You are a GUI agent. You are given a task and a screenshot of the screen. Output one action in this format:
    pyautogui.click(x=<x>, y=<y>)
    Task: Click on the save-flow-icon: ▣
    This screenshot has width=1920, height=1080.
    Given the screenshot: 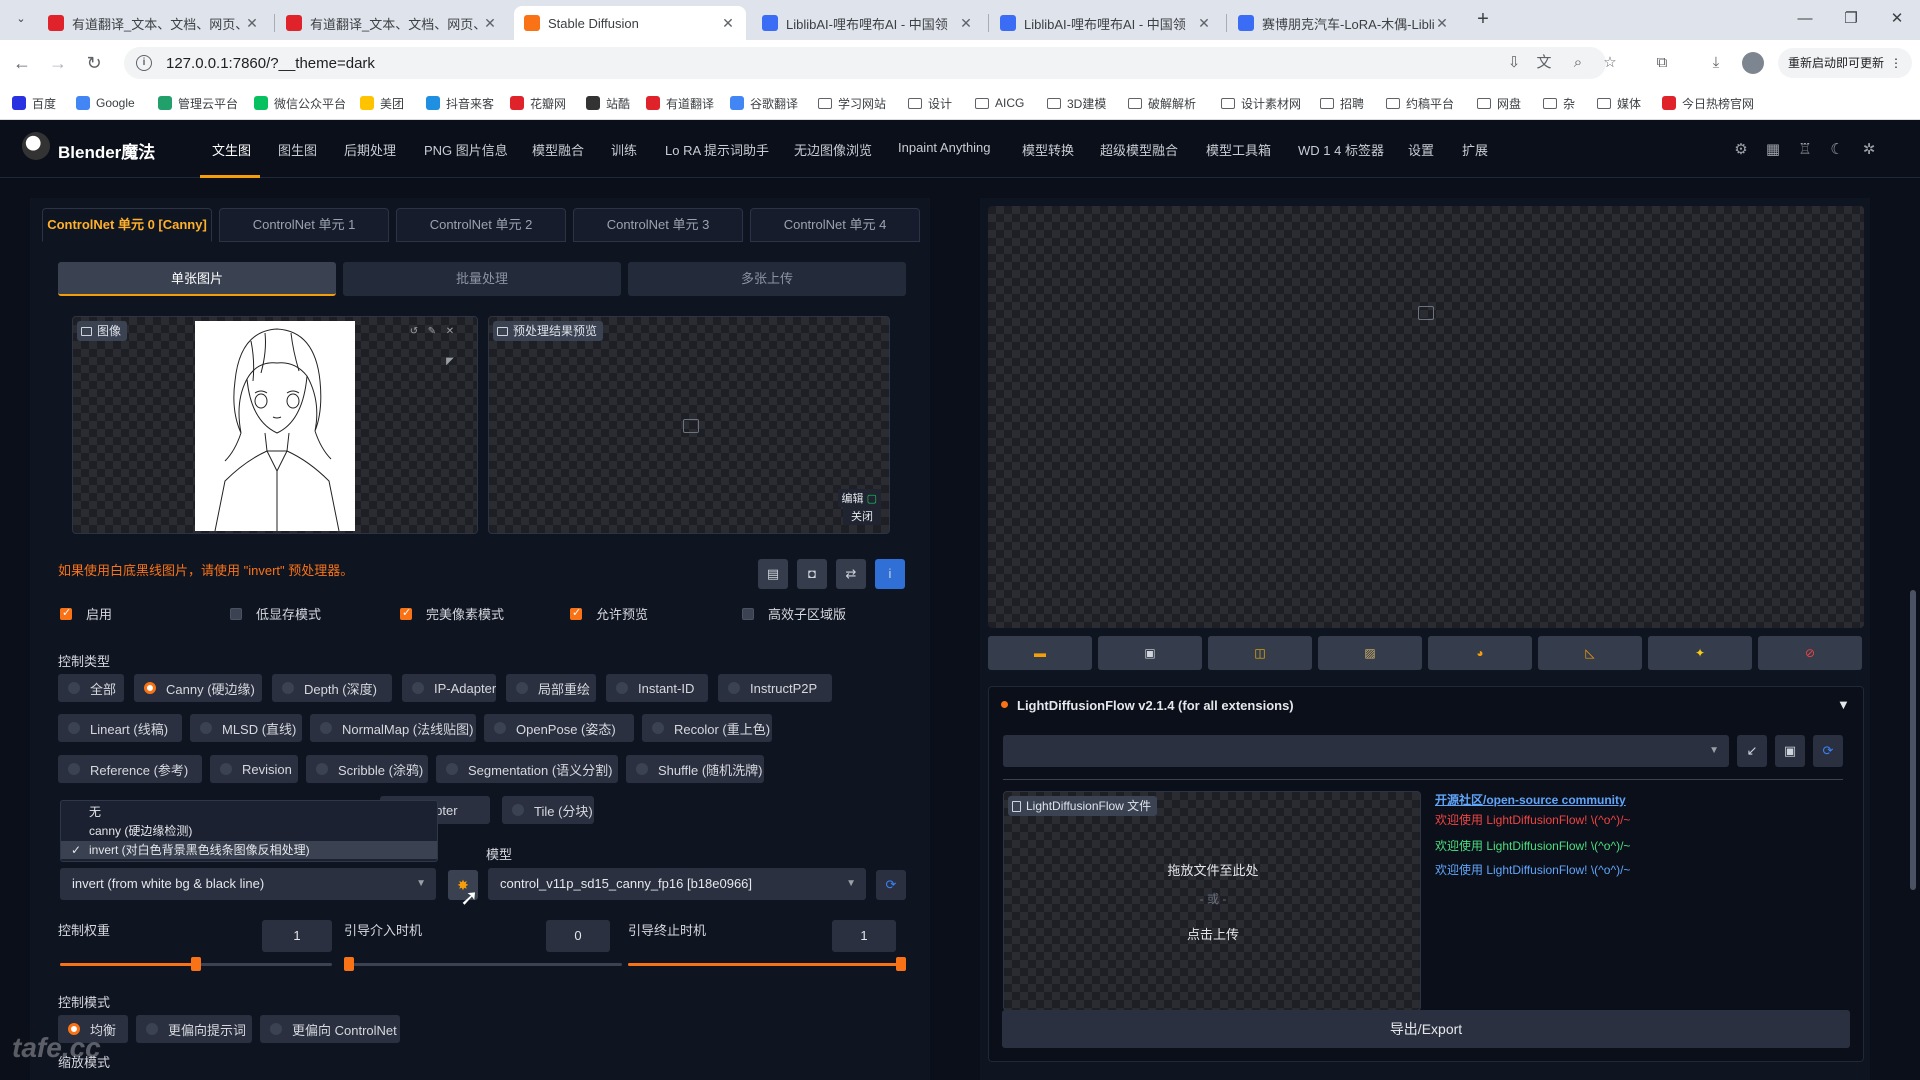 What is the action you would take?
    pyautogui.click(x=1790, y=751)
    